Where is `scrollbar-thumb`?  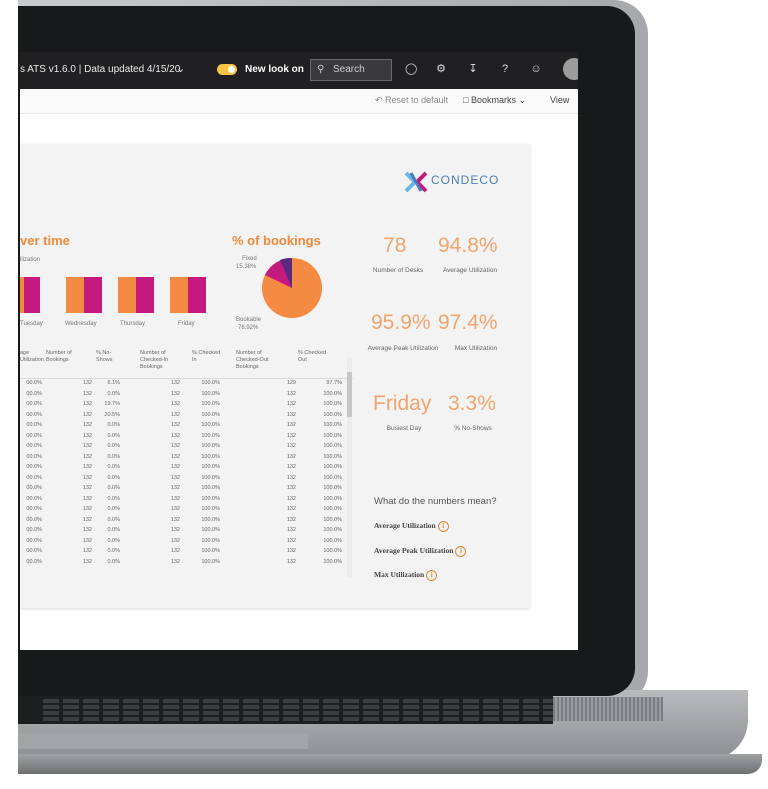
scrollbar-thumb is located at coordinates (349, 394).